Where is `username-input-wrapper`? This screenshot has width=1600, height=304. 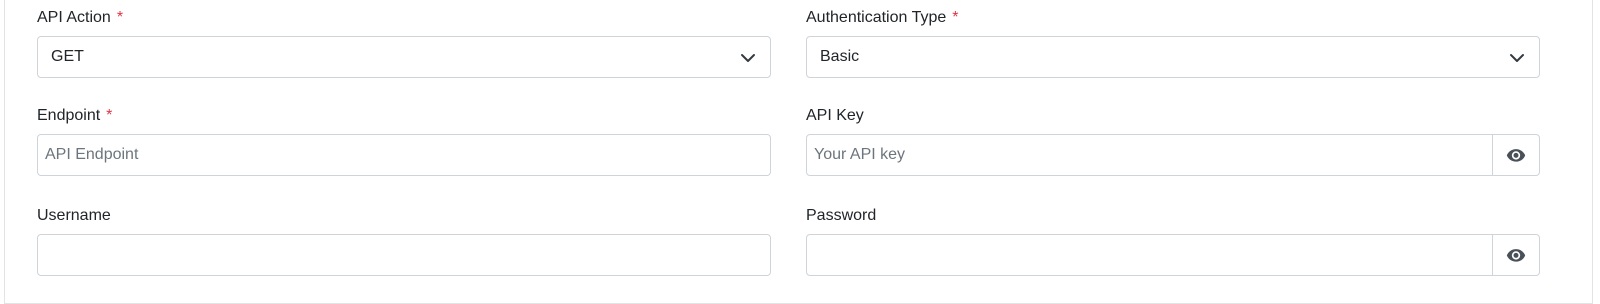
username-input-wrapper is located at coordinates (404, 255).